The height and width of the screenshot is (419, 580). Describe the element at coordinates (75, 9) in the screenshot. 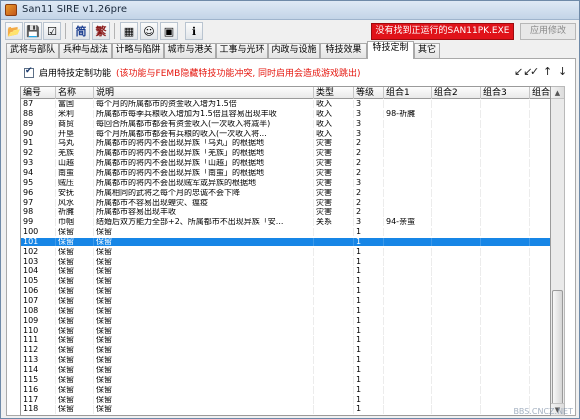

I see `window-title: San11 SIRE v1.26pre` at that location.